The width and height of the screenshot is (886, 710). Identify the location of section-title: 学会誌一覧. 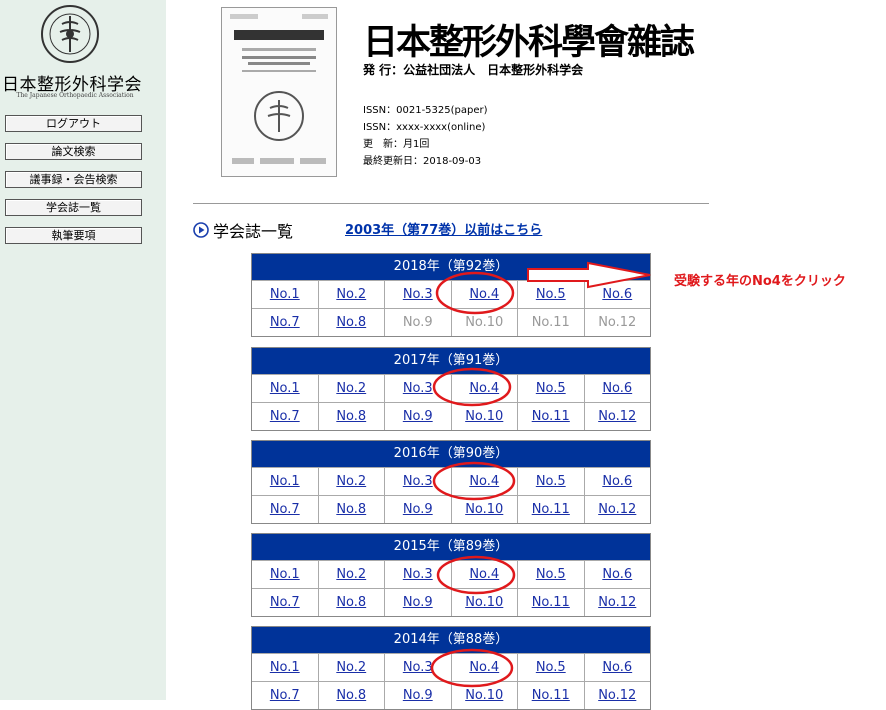
(253, 231).